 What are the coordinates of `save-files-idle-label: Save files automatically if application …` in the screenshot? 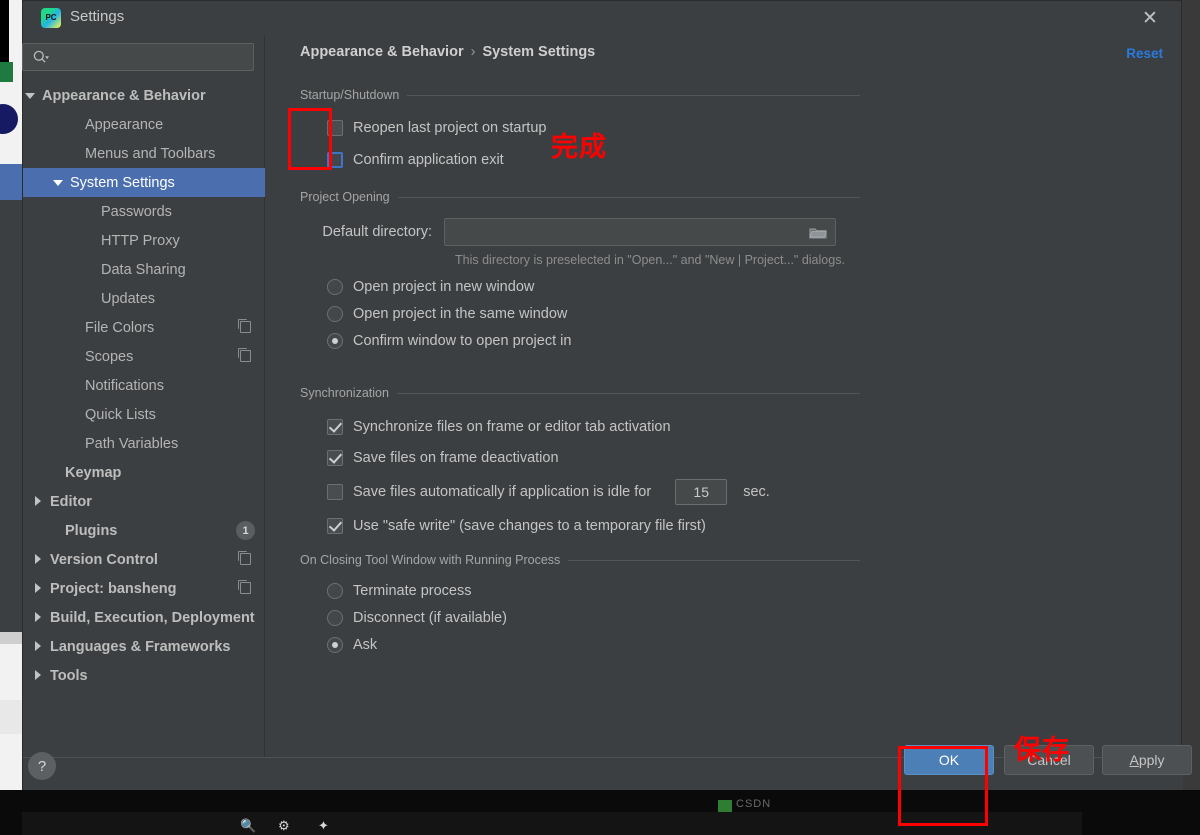 It's located at (502, 491).